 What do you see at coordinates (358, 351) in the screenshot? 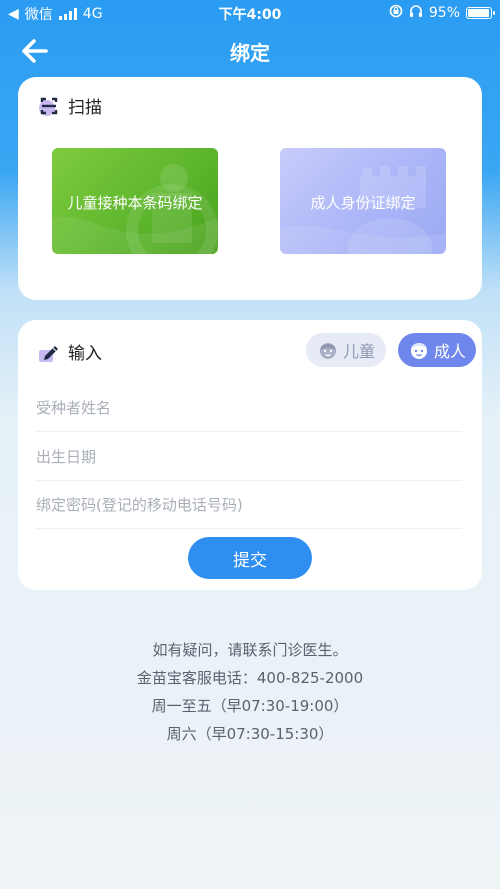
I see `toggle-child-label: 儿童` at bounding box center [358, 351].